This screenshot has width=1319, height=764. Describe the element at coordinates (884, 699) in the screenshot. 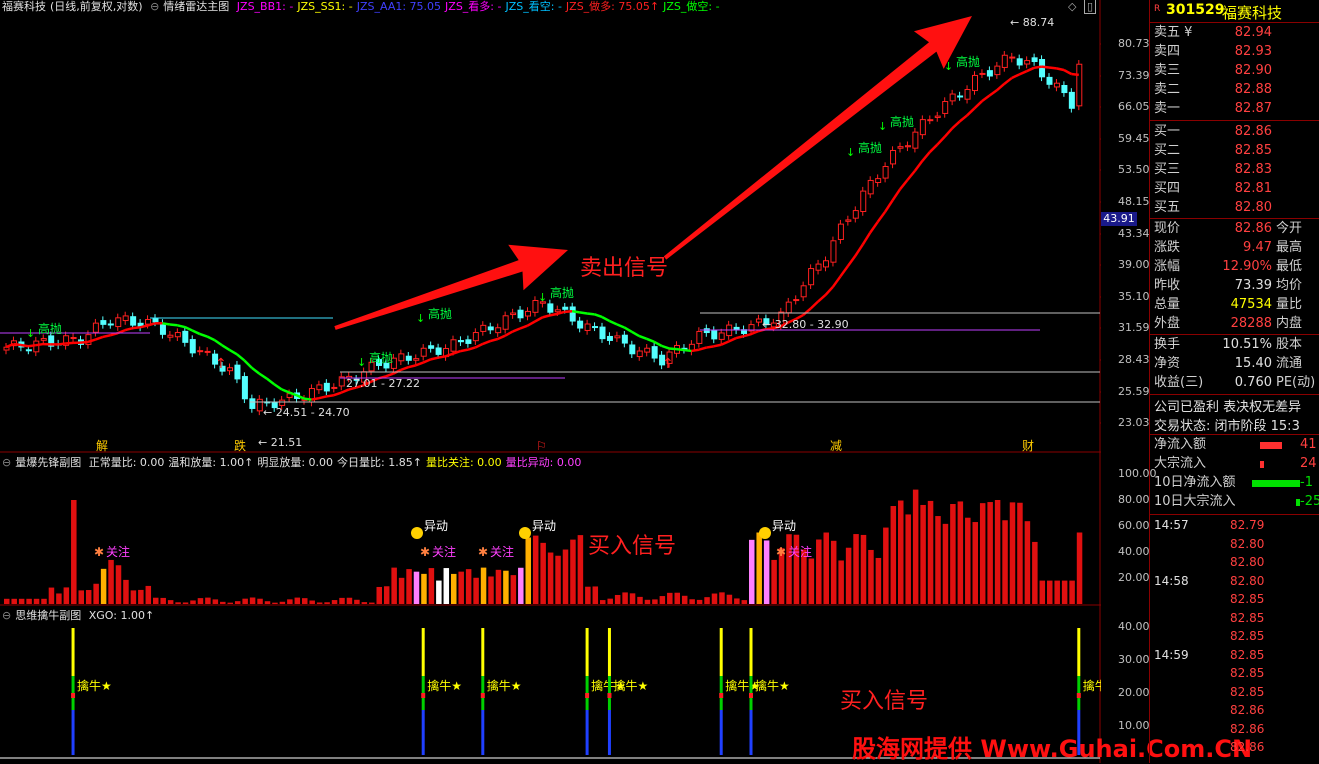

I see `buy-signal-annotation-2: 买入信号` at that location.